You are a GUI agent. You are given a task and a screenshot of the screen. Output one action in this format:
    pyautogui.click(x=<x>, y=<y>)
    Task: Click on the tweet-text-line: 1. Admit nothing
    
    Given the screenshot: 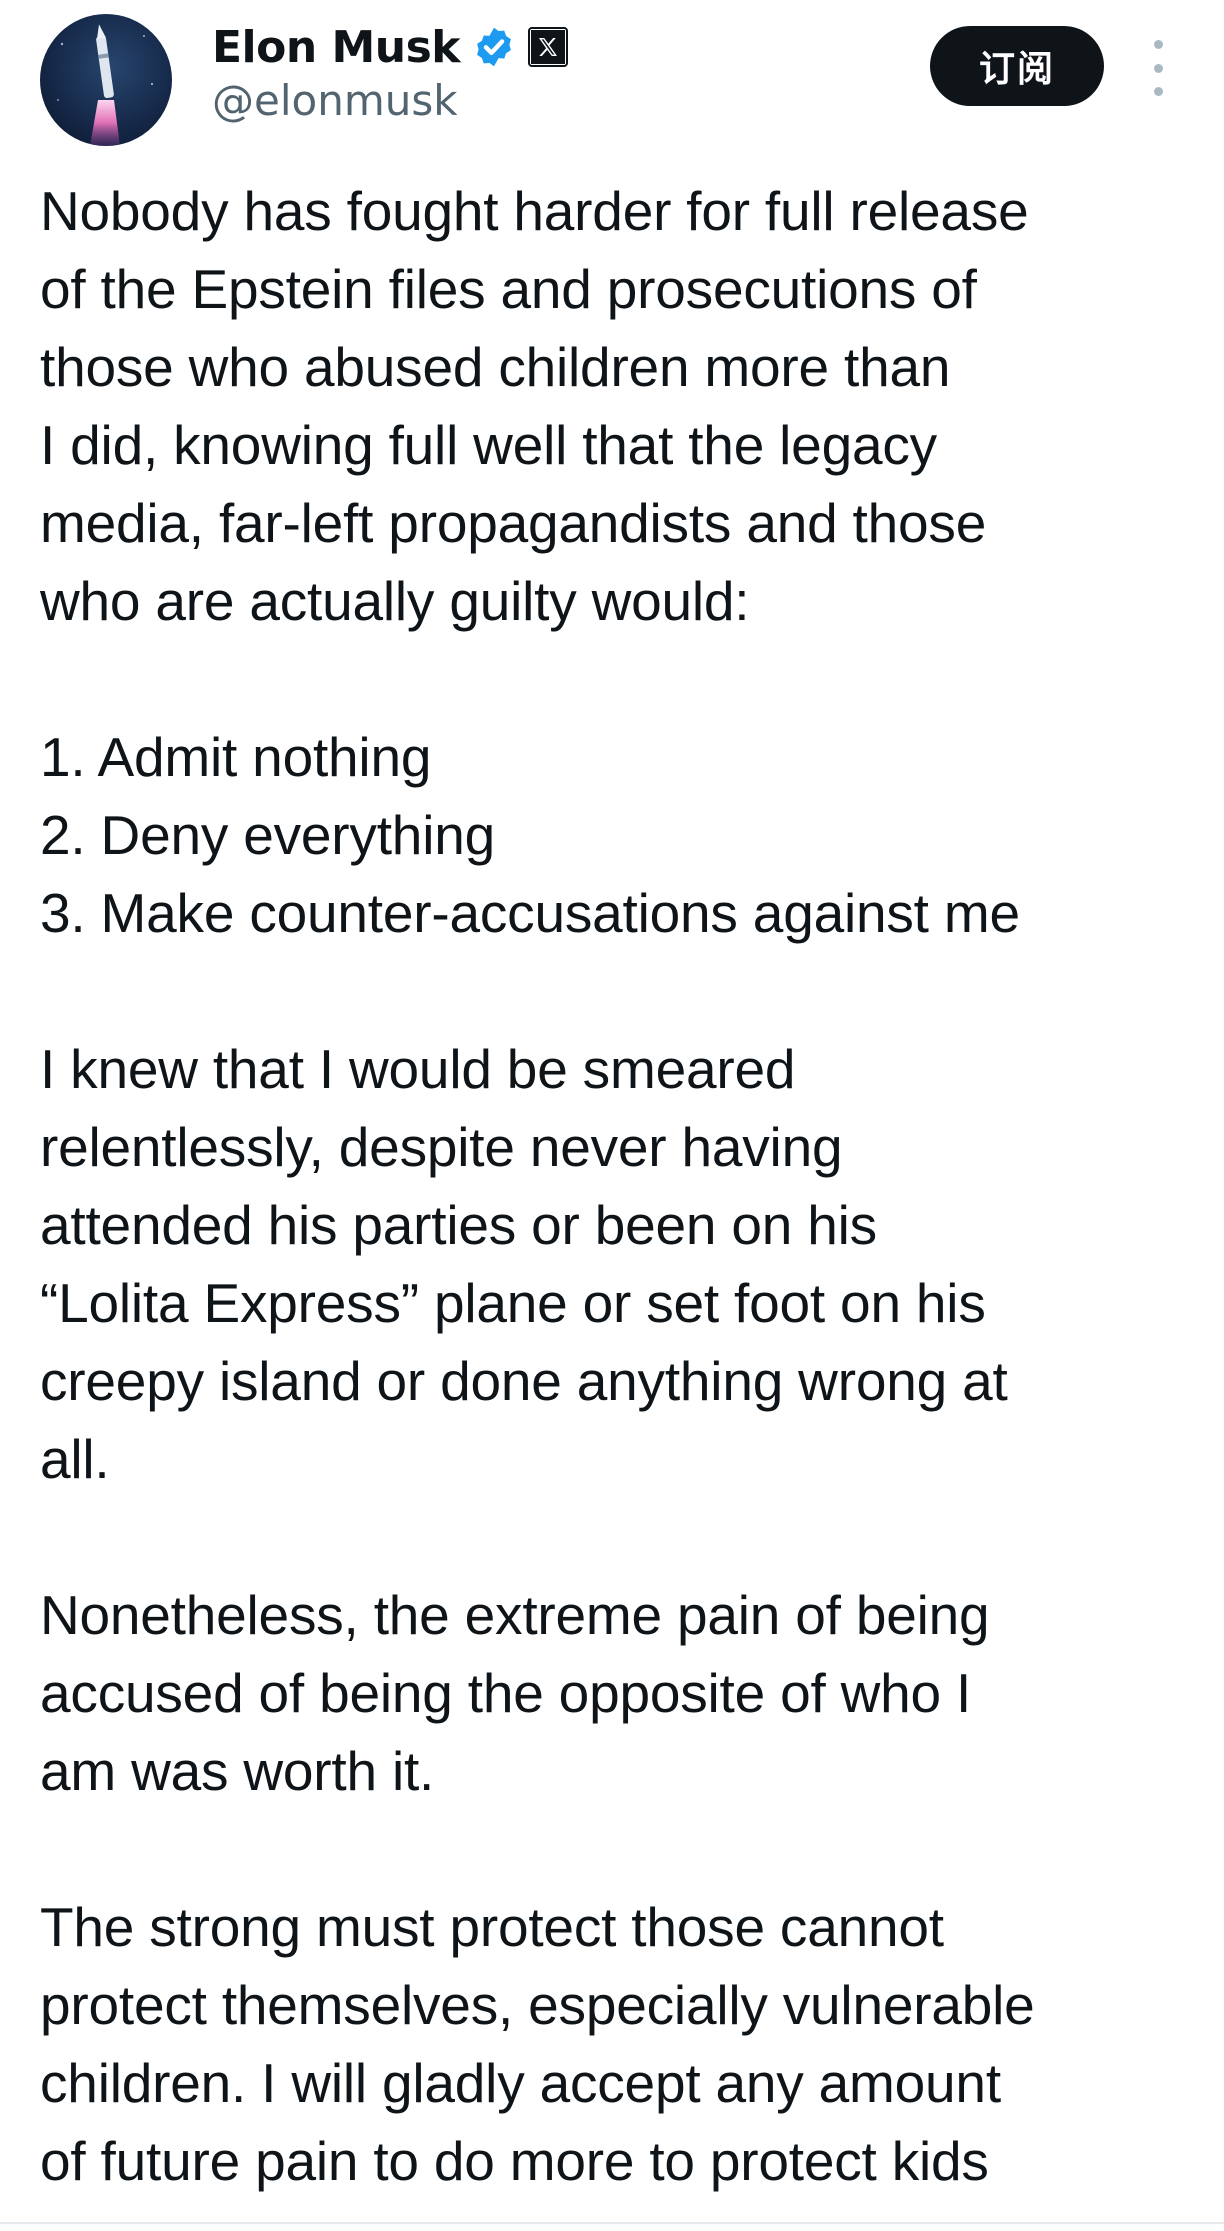 What is the action you would take?
    pyautogui.click(x=236, y=757)
    